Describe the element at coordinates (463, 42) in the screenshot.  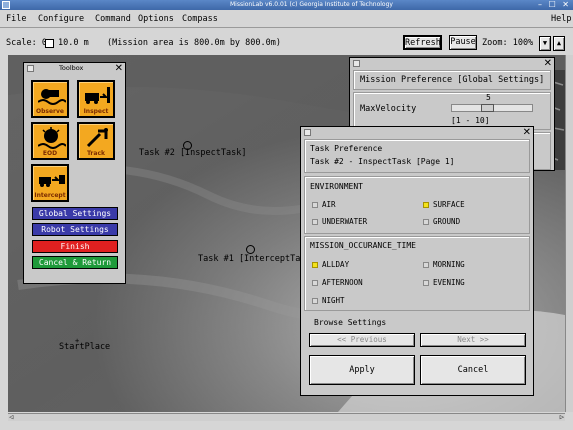
I see `pause-button: Pause` at that location.